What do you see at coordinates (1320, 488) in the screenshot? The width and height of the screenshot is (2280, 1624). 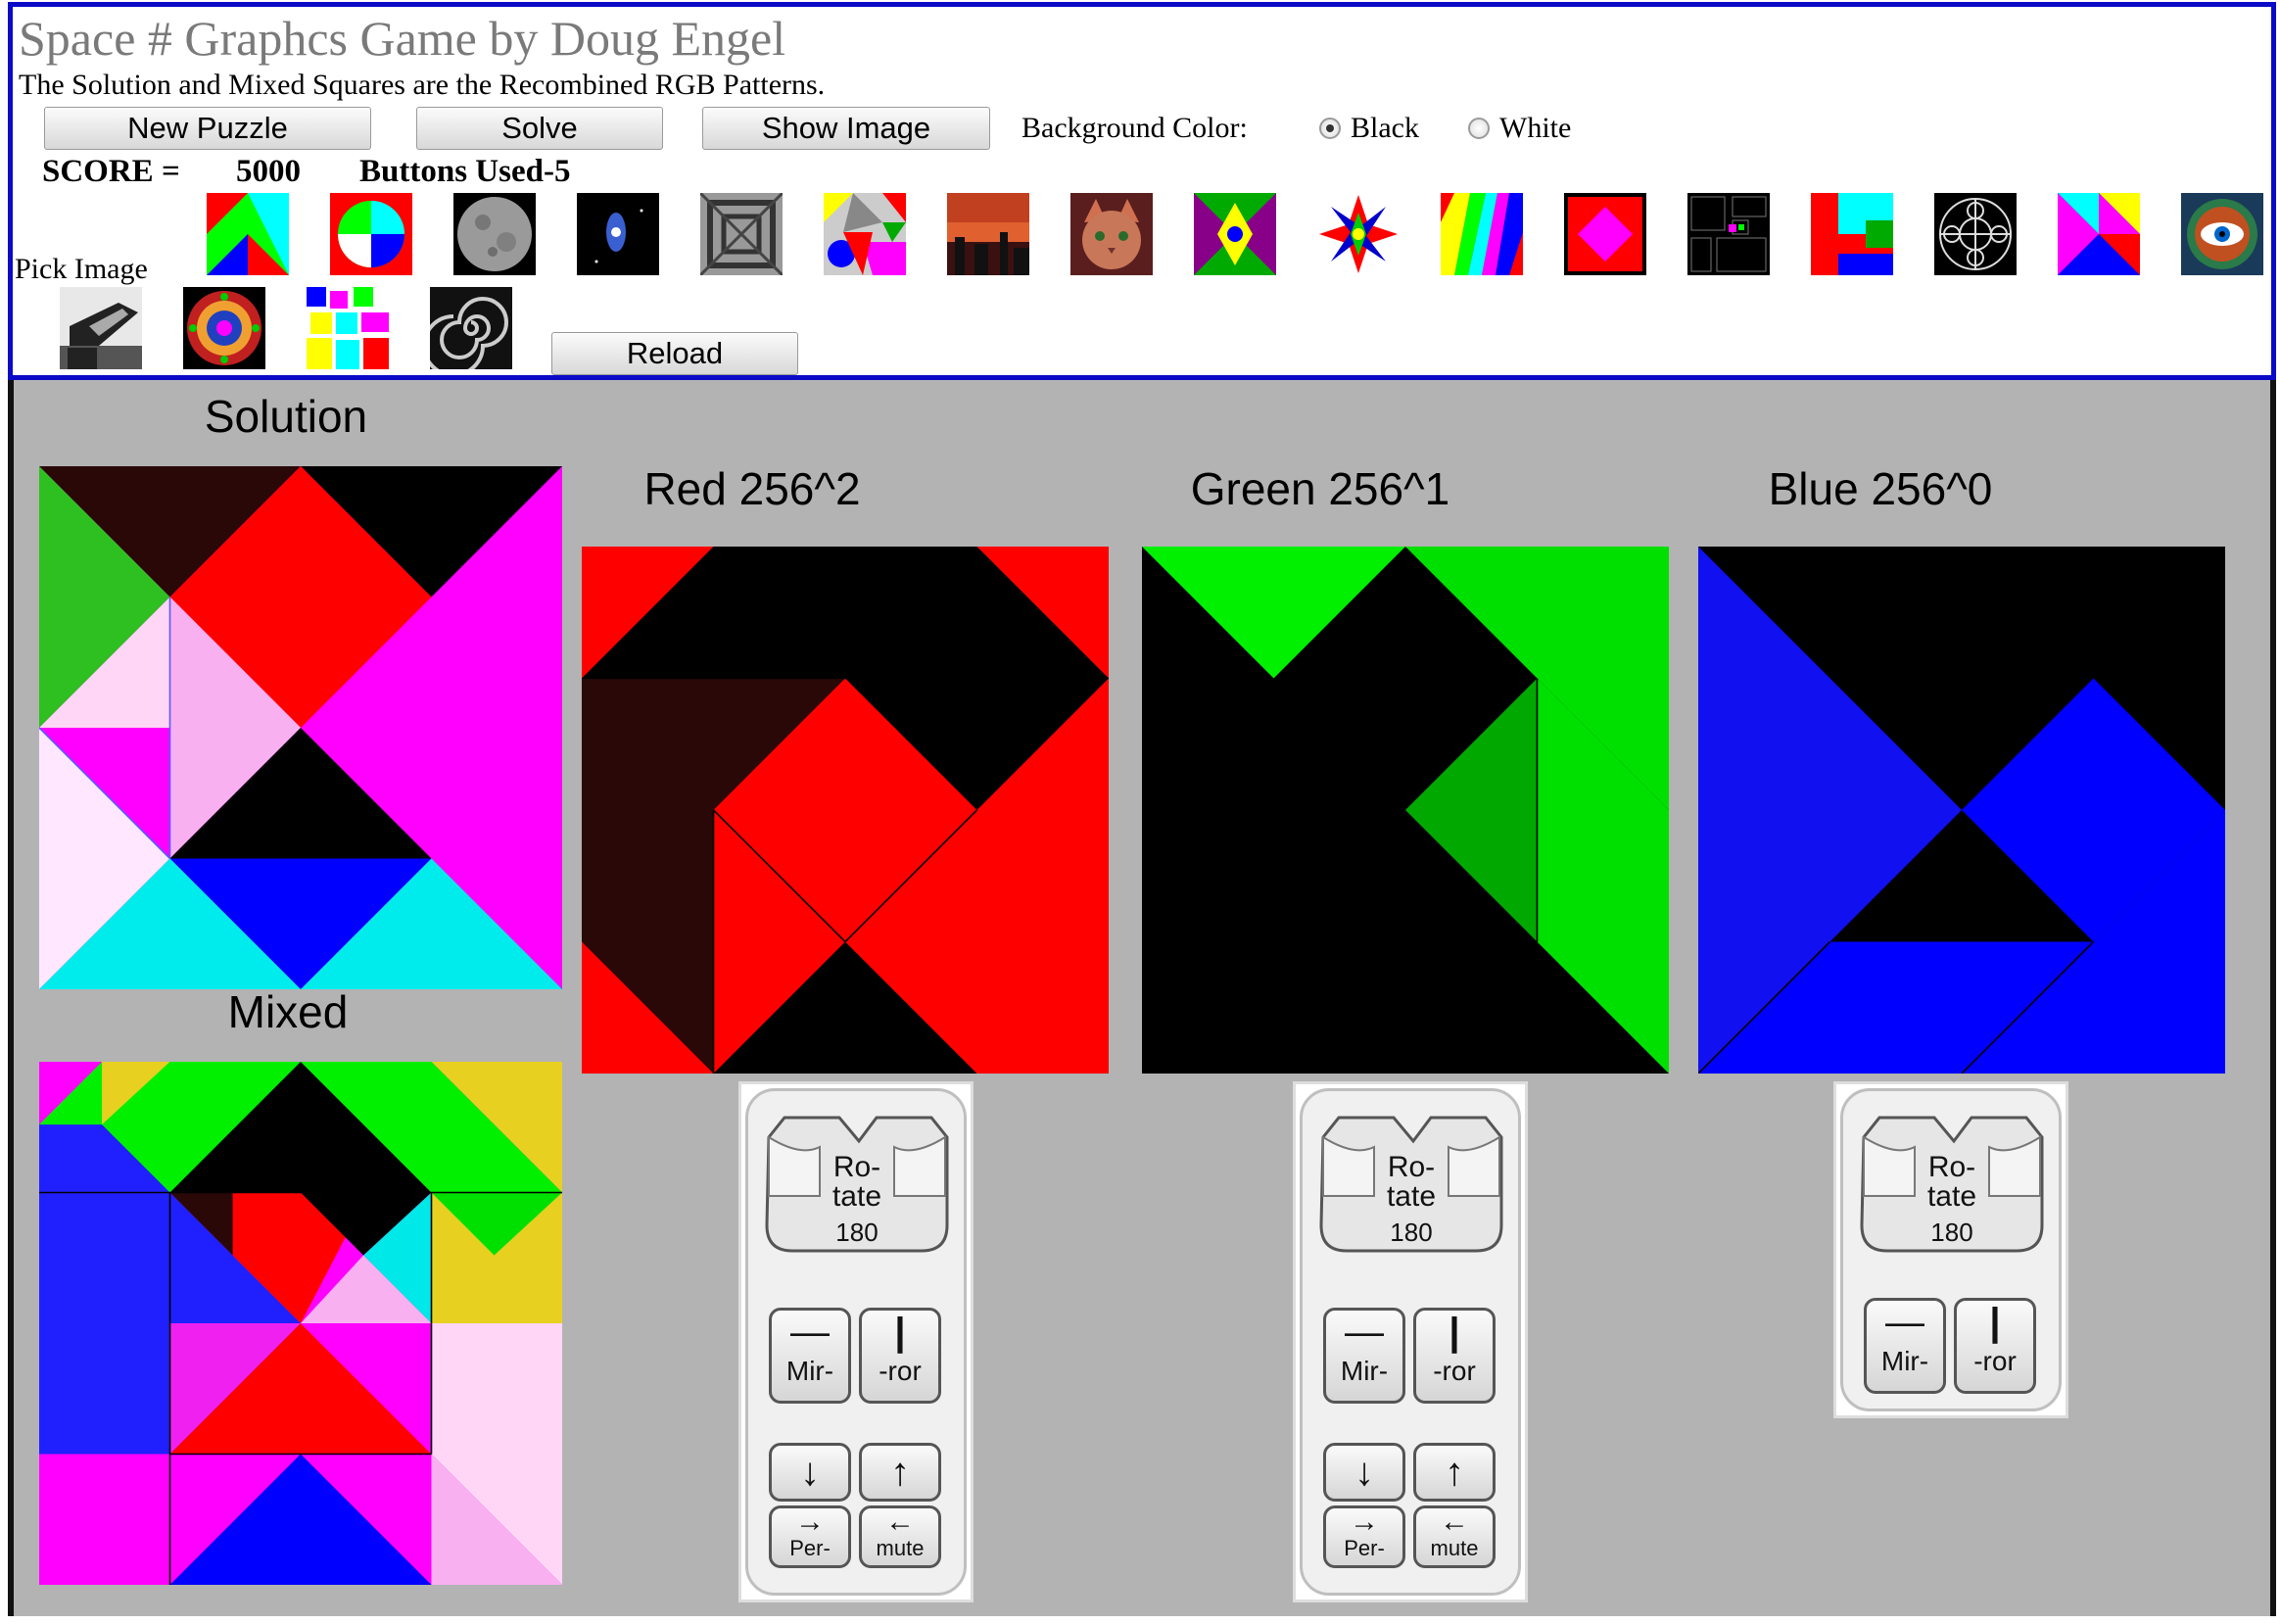 I see `green-channel-title: Green 256^1` at bounding box center [1320, 488].